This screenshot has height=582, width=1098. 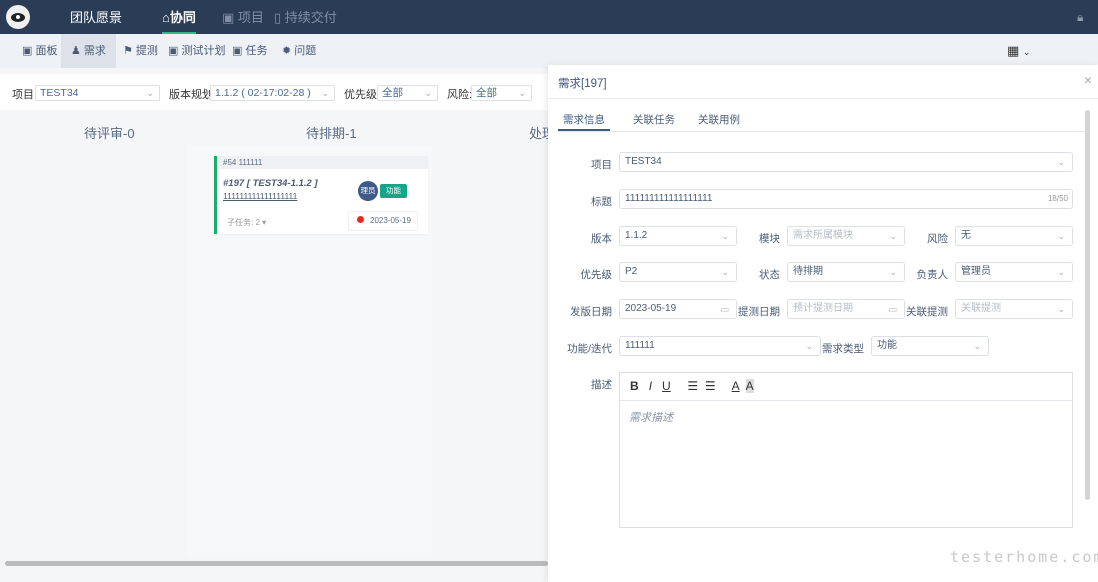 What do you see at coordinates (25, 95) in the screenshot?
I see `filter-project-label: 项目:` at bounding box center [25, 95].